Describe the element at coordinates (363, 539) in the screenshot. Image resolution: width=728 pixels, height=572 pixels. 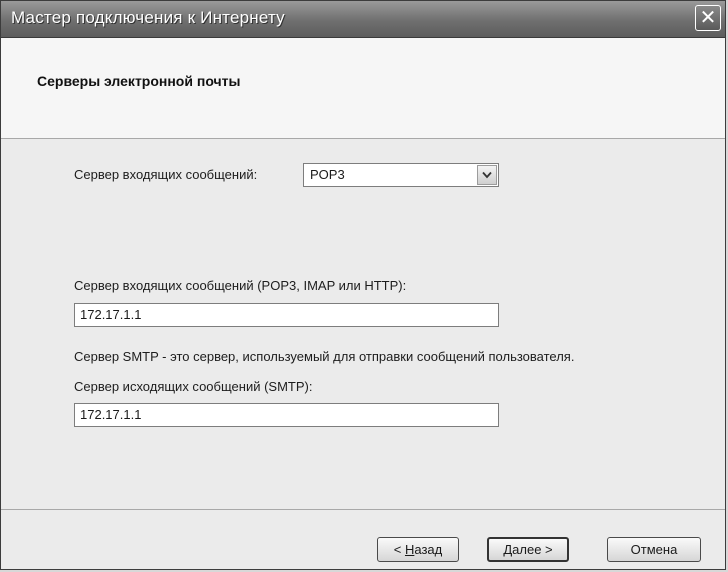
I see `wizard-footer: < Назад Далее > Отмена` at that location.